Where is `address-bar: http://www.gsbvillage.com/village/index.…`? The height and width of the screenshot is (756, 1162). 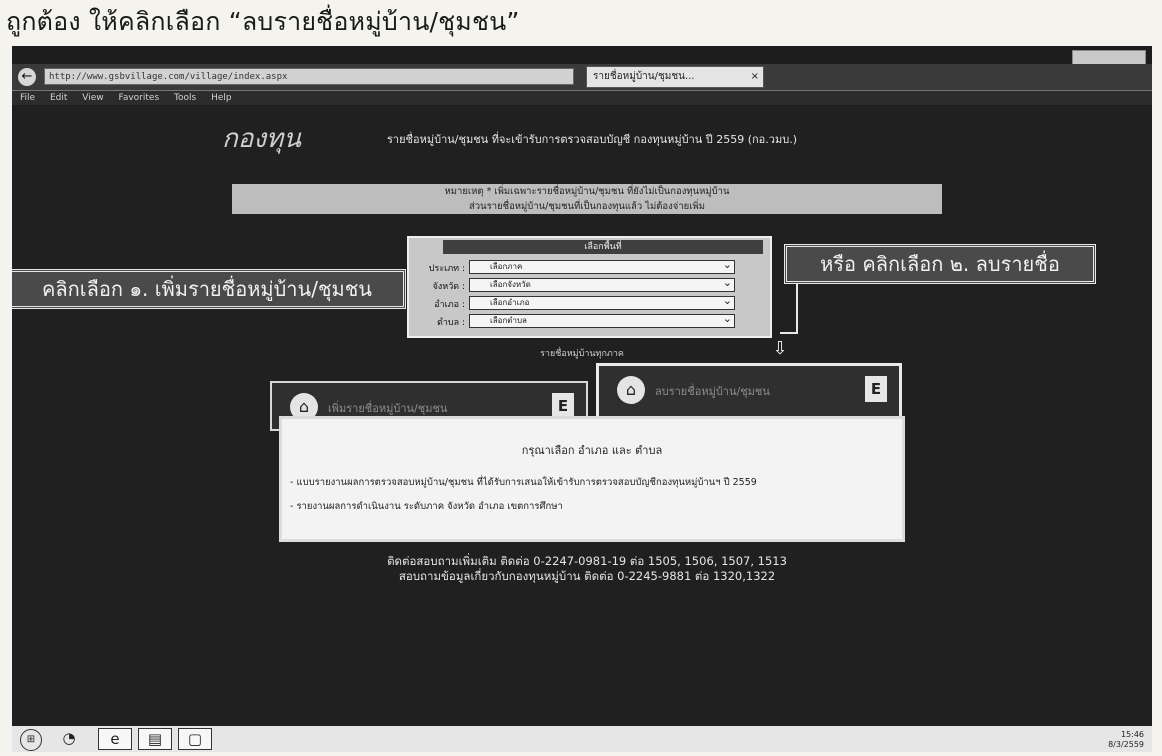 address-bar: http://www.gsbvillage.com/village/index.… is located at coordinates (309, 76).